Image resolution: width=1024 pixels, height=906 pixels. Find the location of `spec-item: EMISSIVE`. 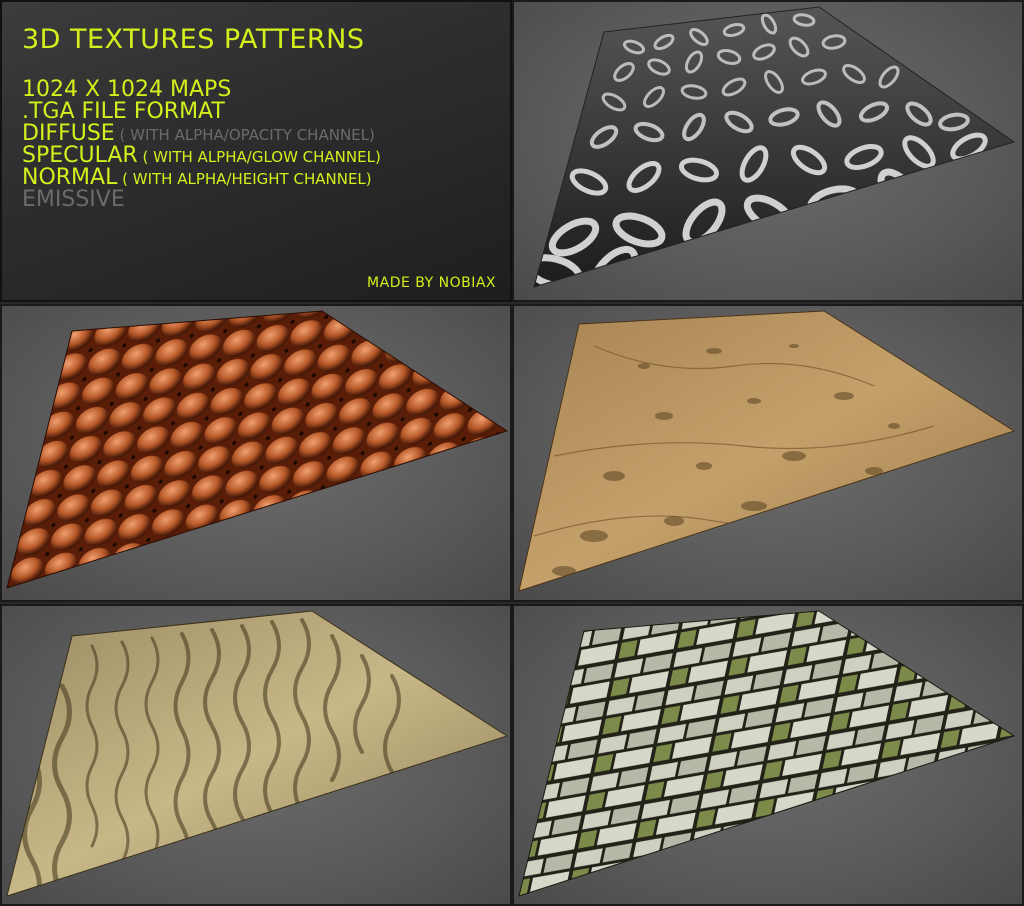

spec-item: EMISSIVE is located at coordinates (201, 200).